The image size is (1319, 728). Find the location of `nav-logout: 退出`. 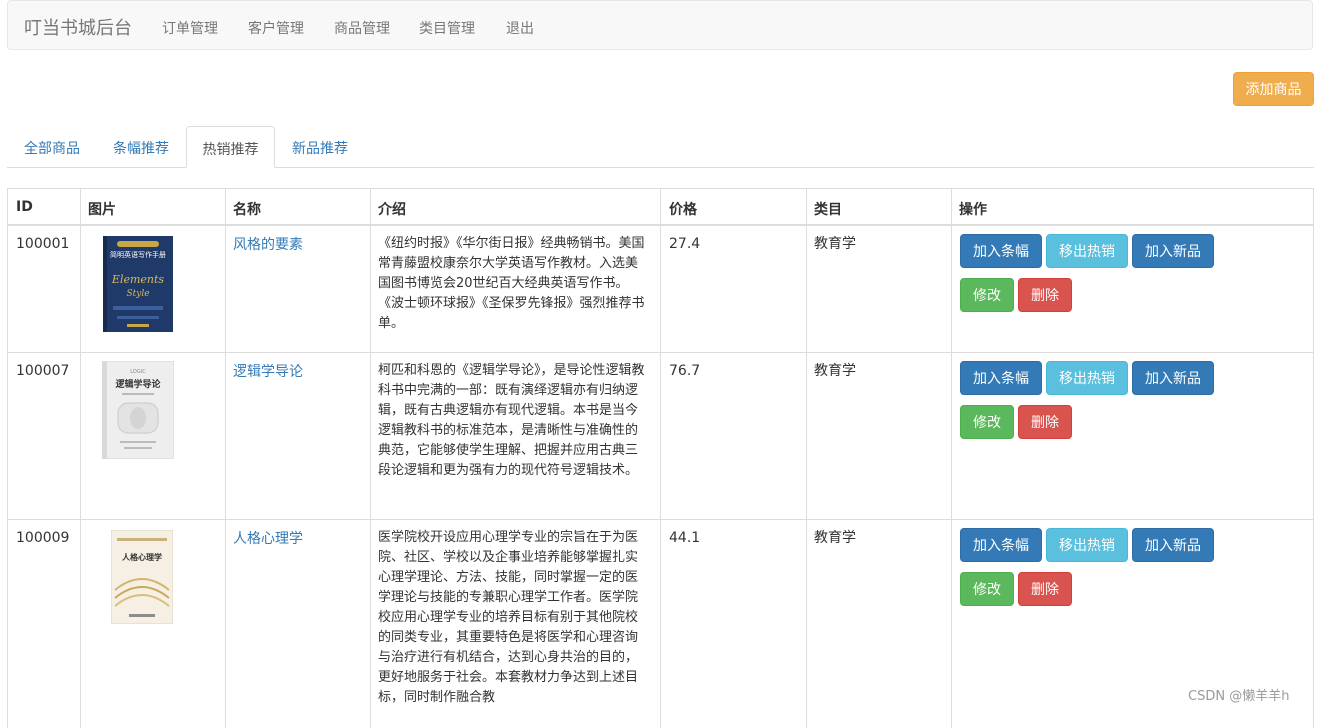

nav-logout: 退出 is located at coordinates (520, 28).